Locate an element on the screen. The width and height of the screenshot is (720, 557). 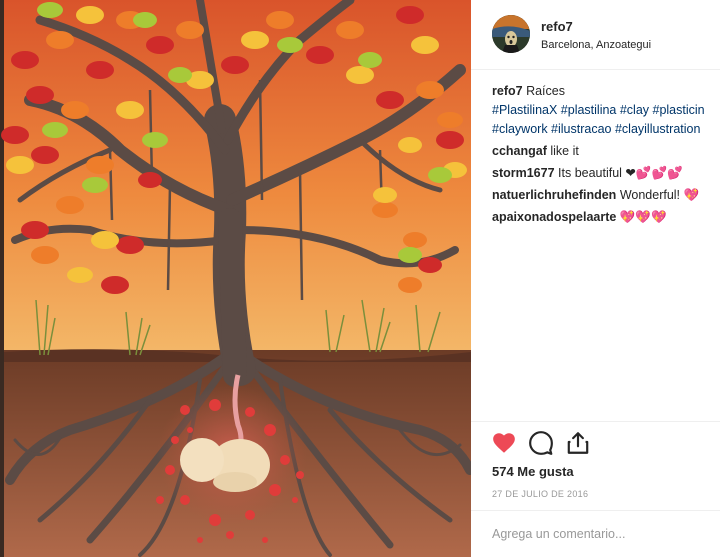
post-author-username: refo7 is located at coordinates (557, 26).